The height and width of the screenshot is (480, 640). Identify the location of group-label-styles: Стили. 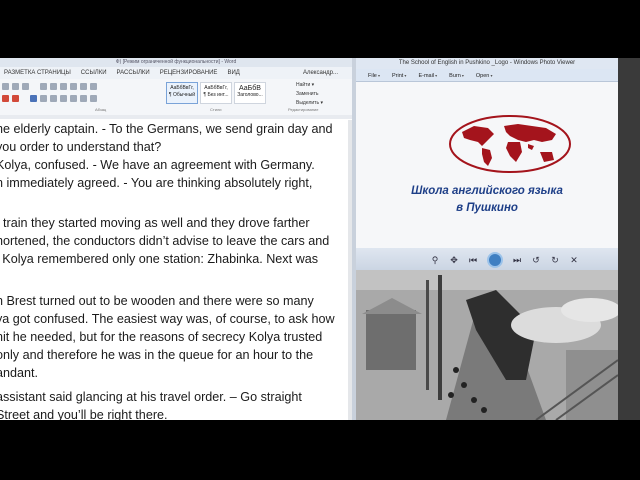
(216, 109).